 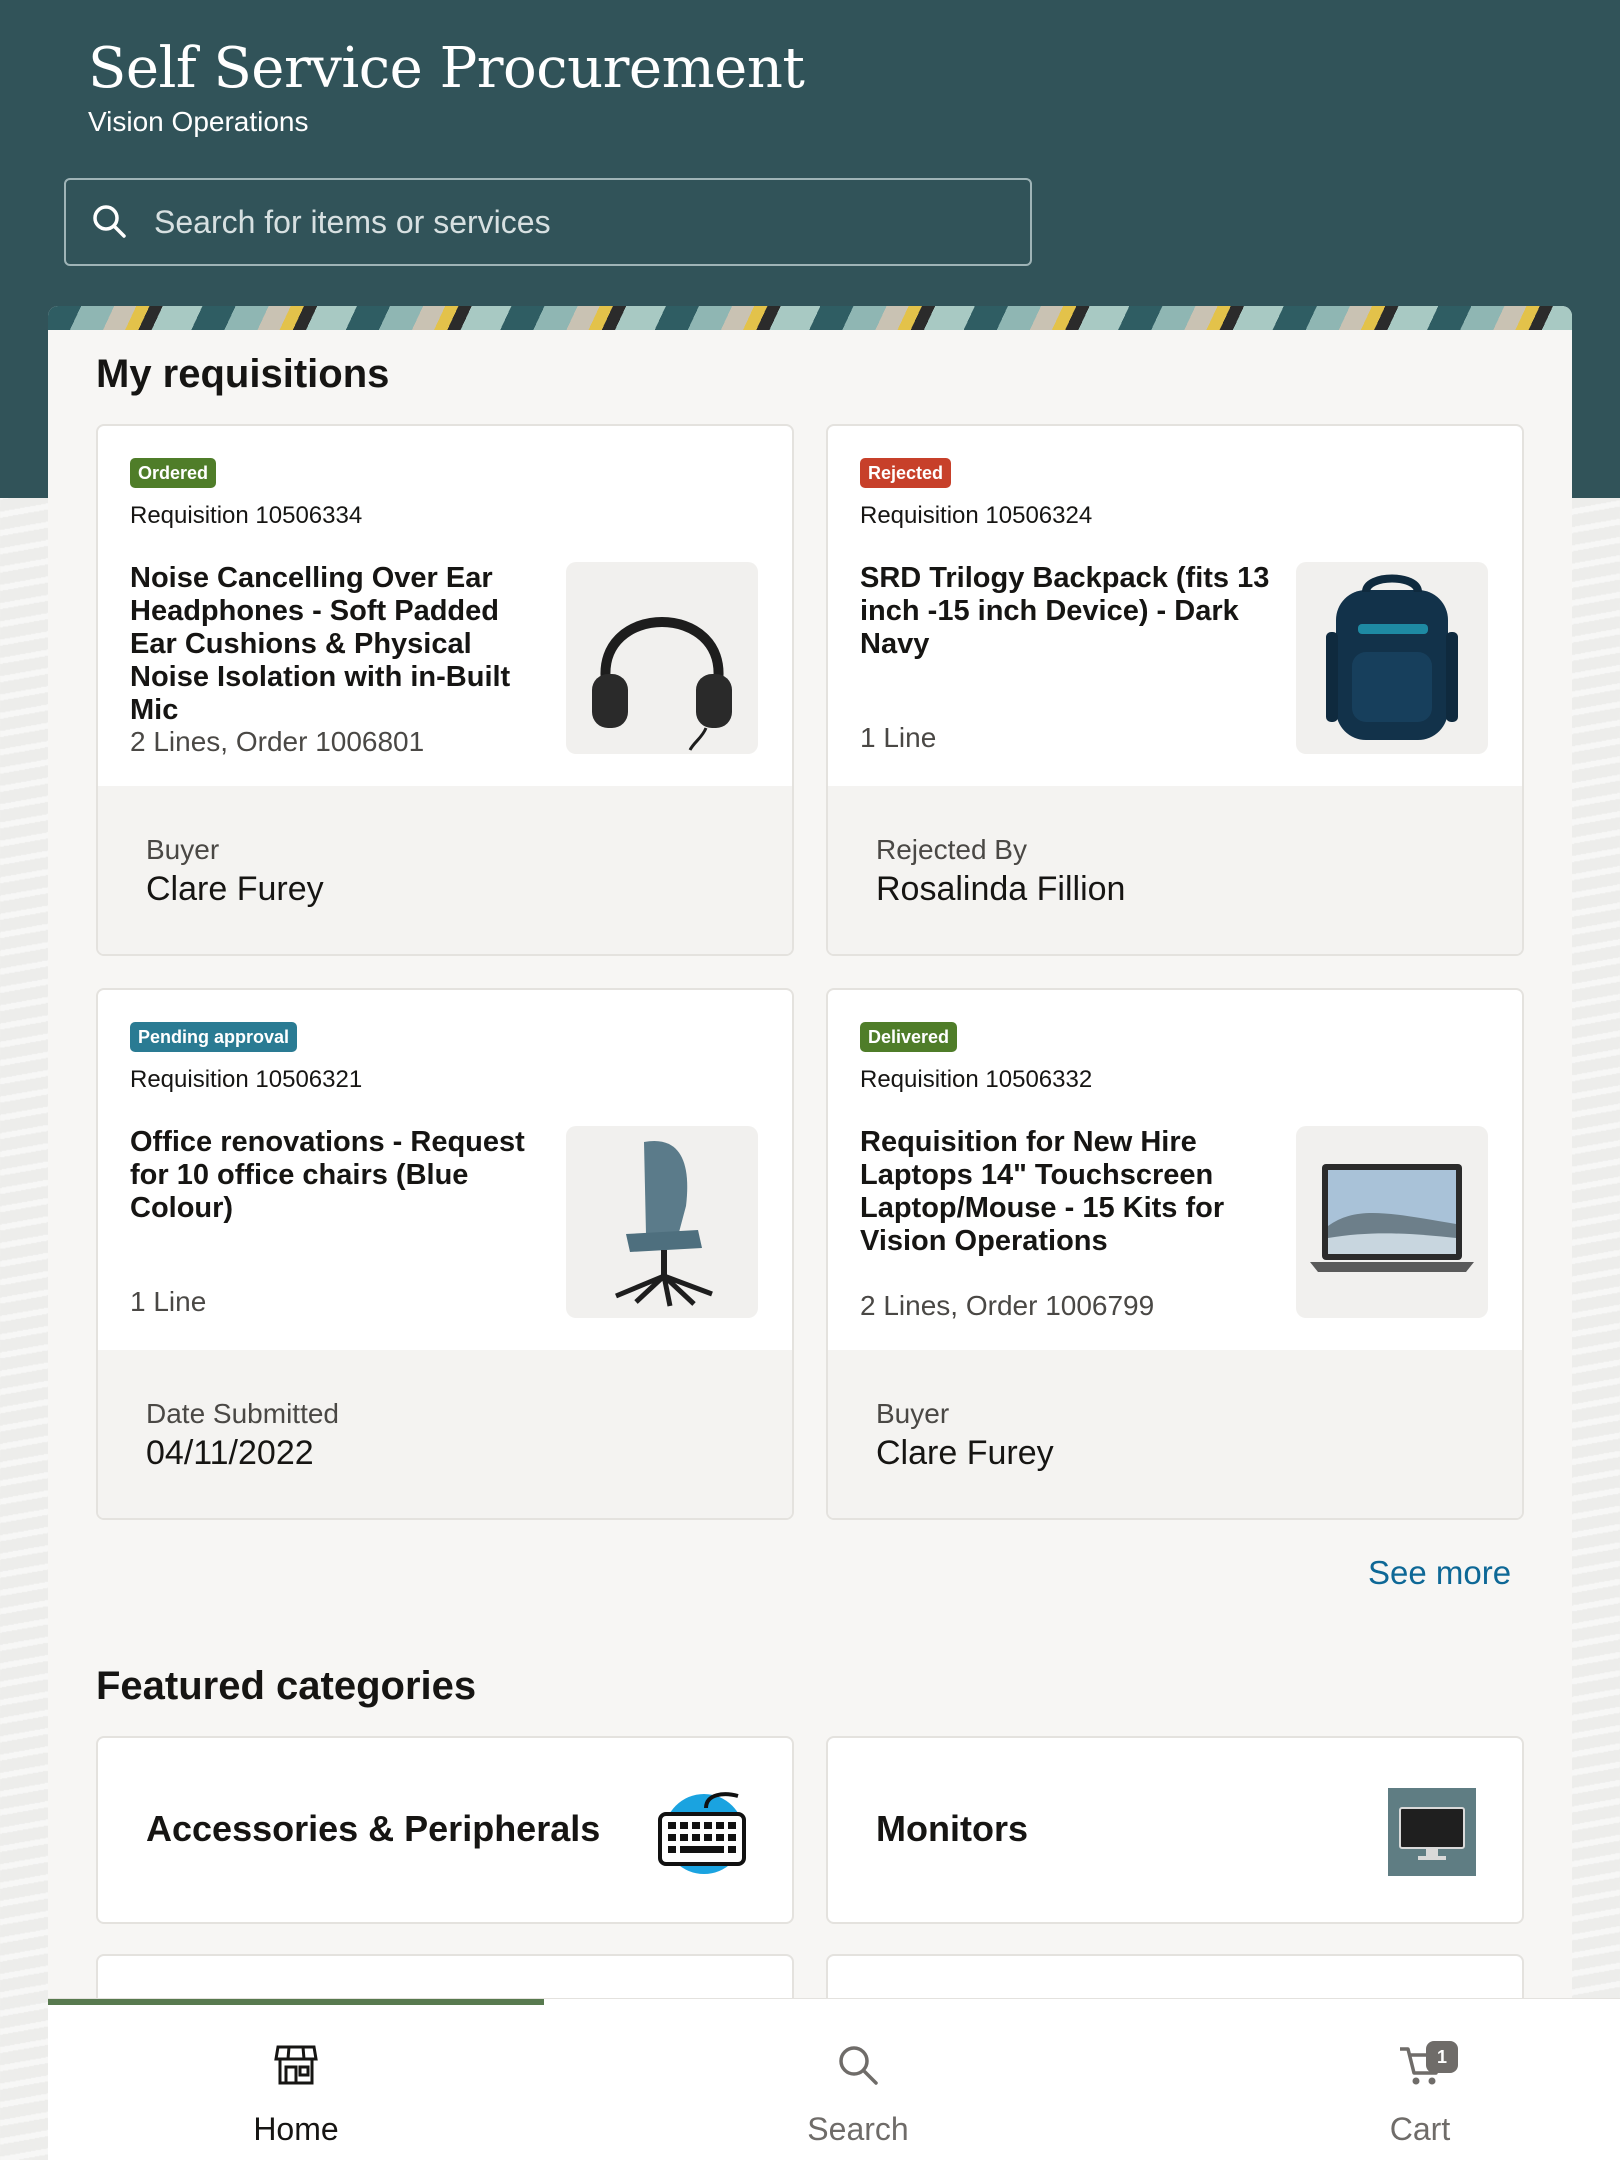 What do you see at coordinates (1007, 1305) in the screenshot?
I see `line-summary: 2 Lines, Order 1006799` at bounding box center [1007, 1305].